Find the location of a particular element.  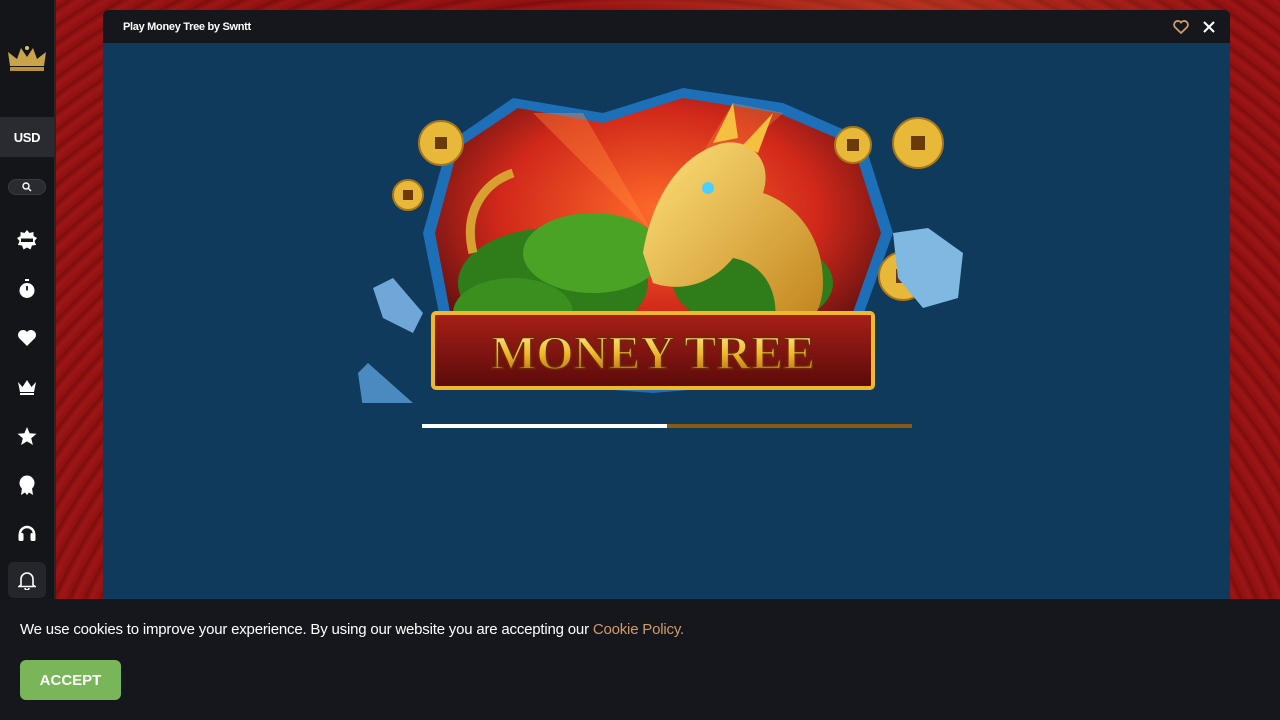

new-games-icon is located at coordinates (27, 240).